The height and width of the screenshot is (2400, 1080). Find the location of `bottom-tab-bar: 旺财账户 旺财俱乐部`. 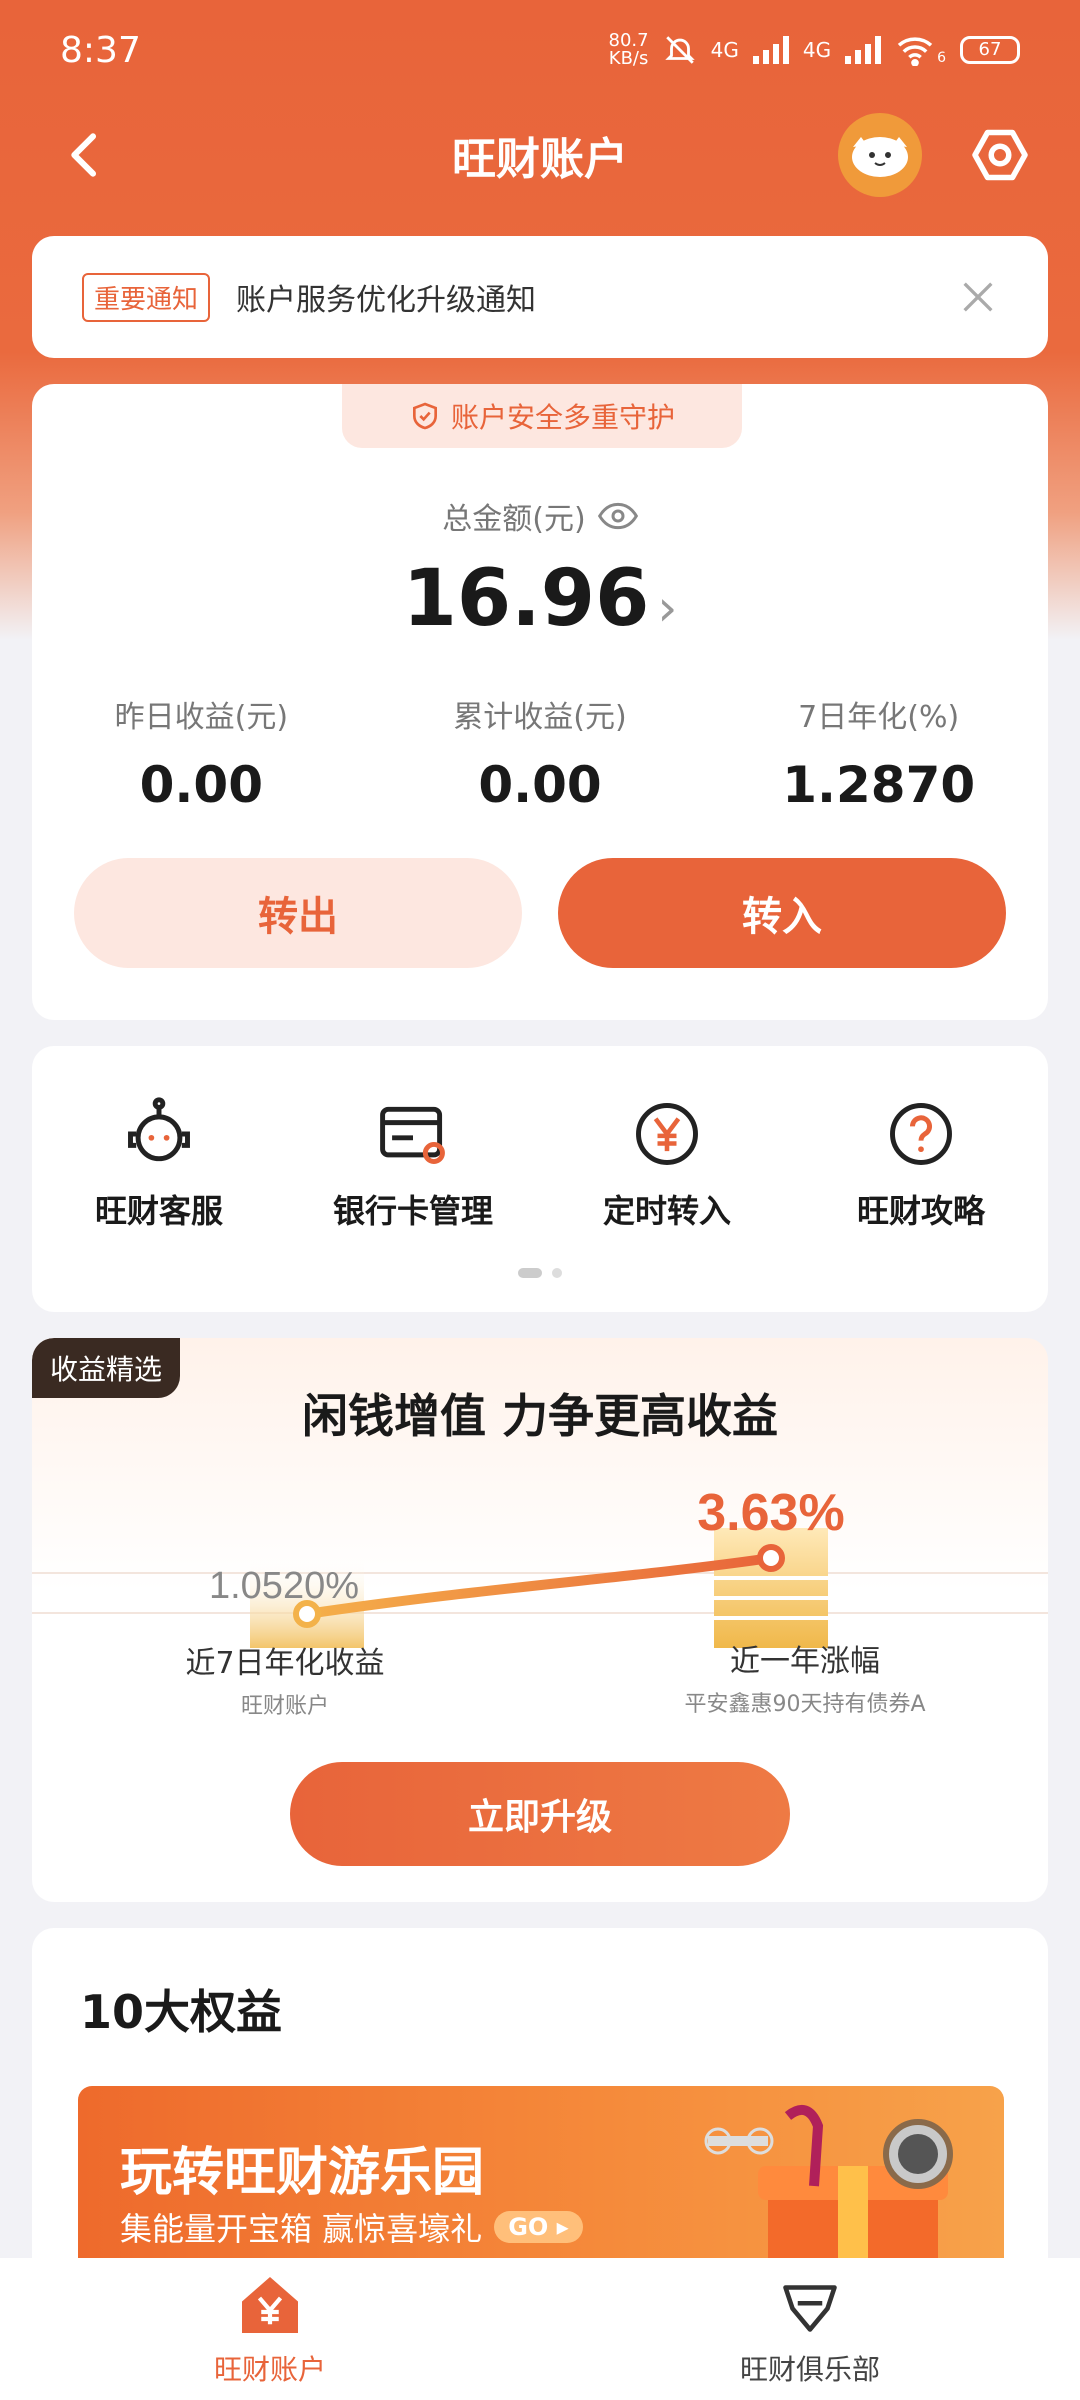

bottom-tab-bar: 旺财账户 旺财俱乐部 is located at coordinates (540, 2329).